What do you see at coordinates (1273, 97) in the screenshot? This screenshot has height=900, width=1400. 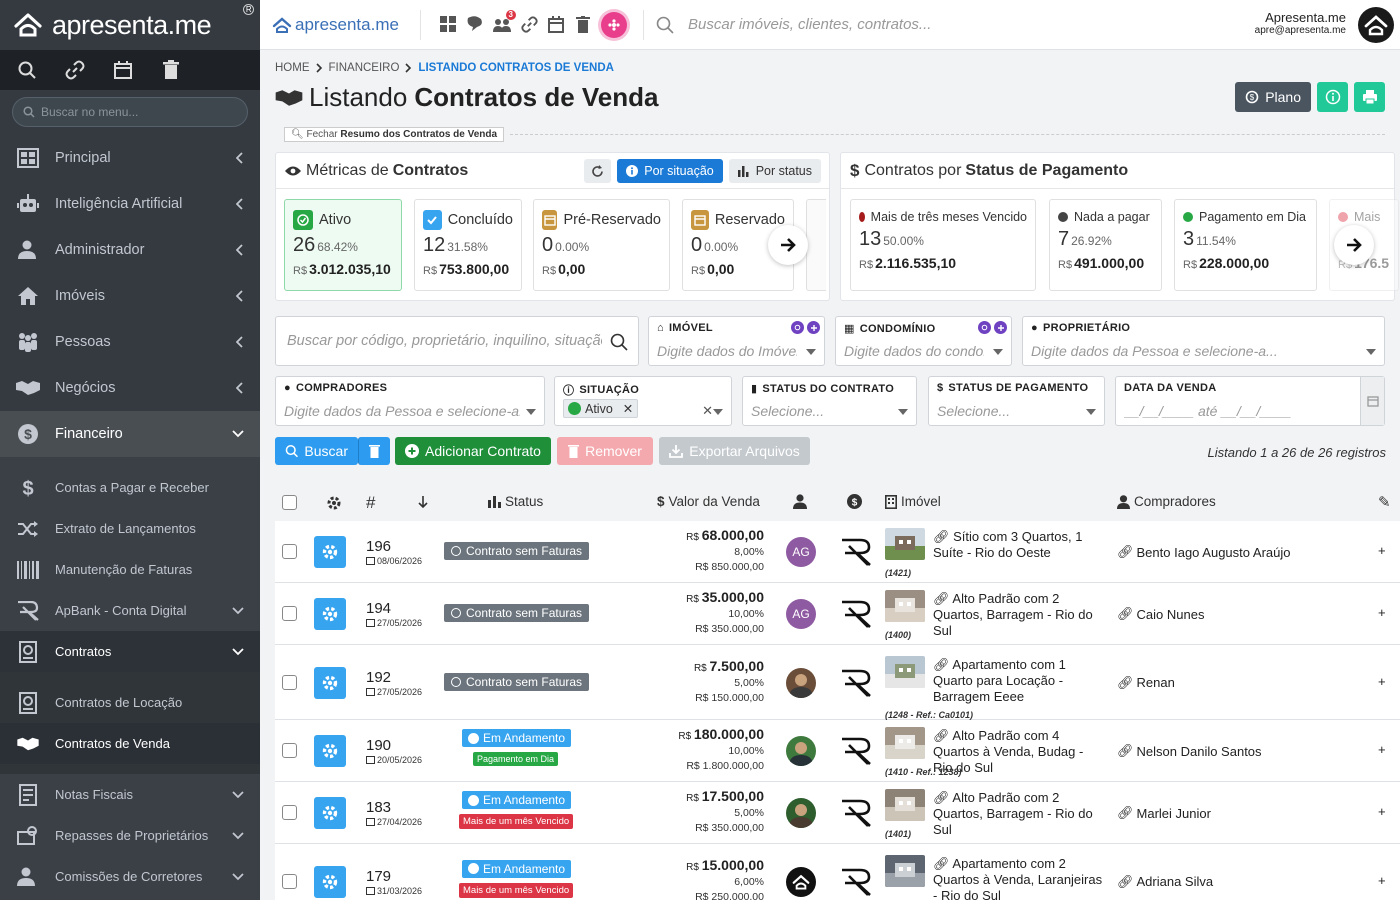 I see `plano-button: $ Plano` at bounding box center [1273, 97].